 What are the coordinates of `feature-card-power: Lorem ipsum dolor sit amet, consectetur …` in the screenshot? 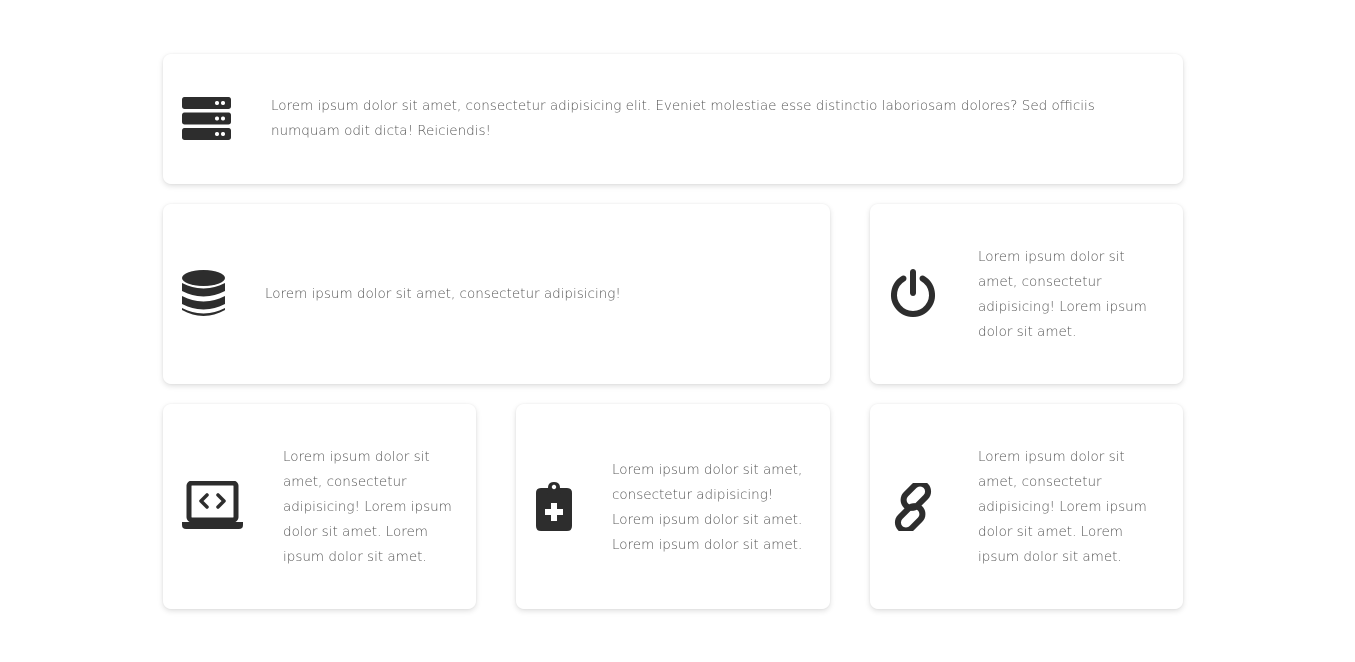 It's located at (1026, 294).